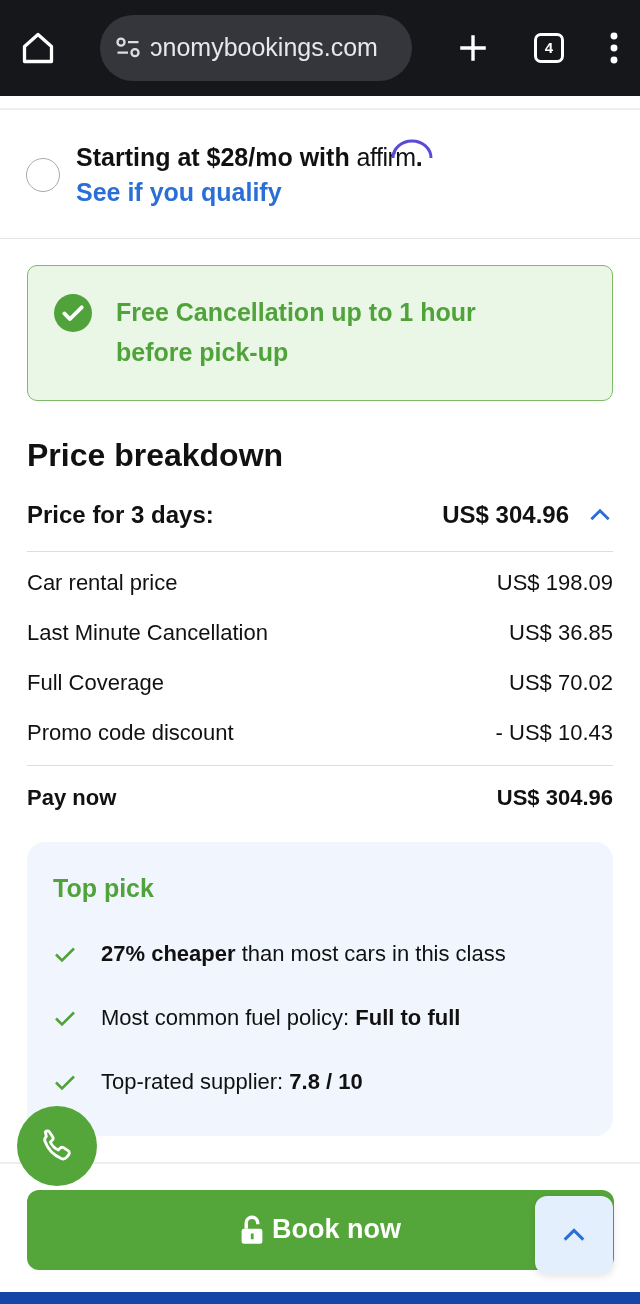 This screenshot has height=1304, width=640. Describe the element at coordinates (102, 582) in the screenshot. I see `price-label: Car rental price` at that location.